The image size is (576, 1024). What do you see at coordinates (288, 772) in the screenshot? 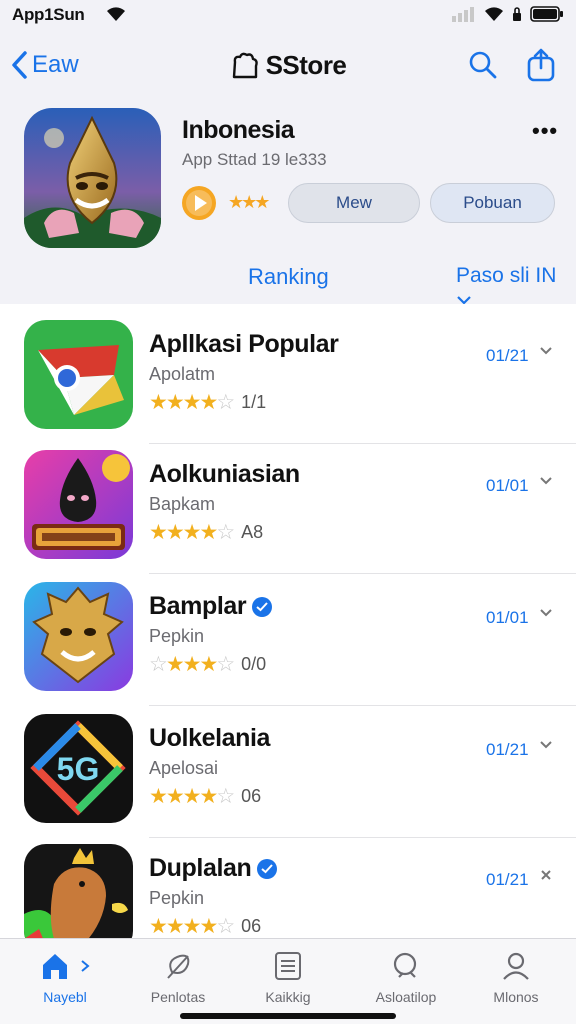
I see `list-item: 5G Uolkelania Apelosai ★★★★☆ 06 01/21` at bounding box center [288, 772].